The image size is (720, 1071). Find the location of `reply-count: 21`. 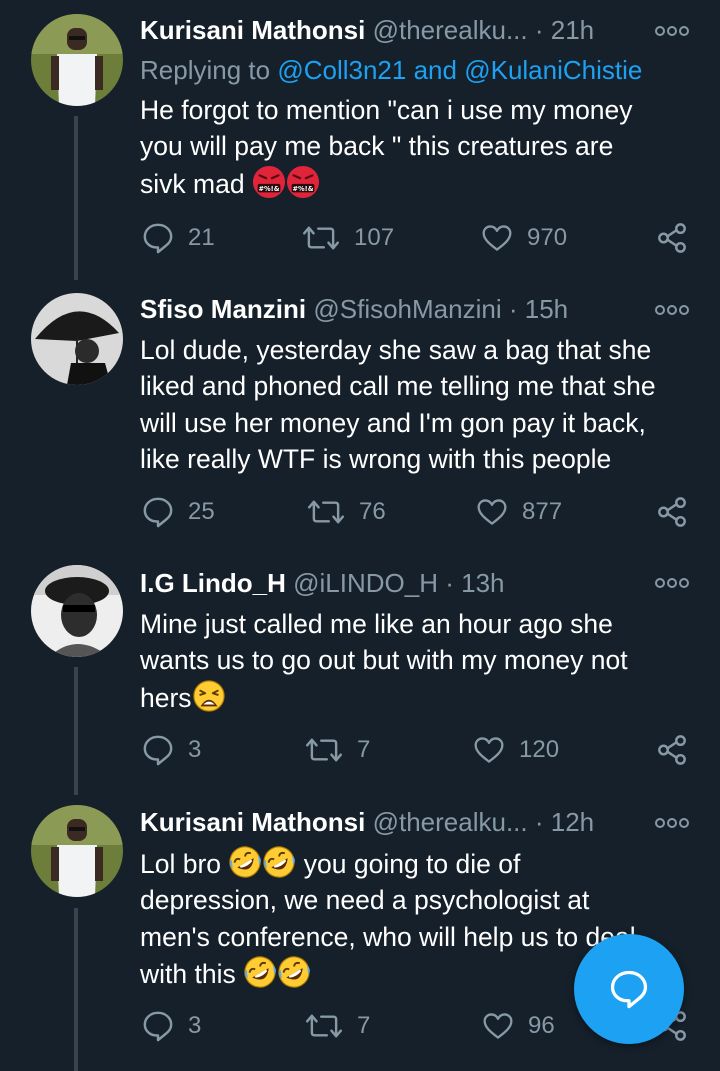

reply-count: 21 is located at coordinates (201, 237).